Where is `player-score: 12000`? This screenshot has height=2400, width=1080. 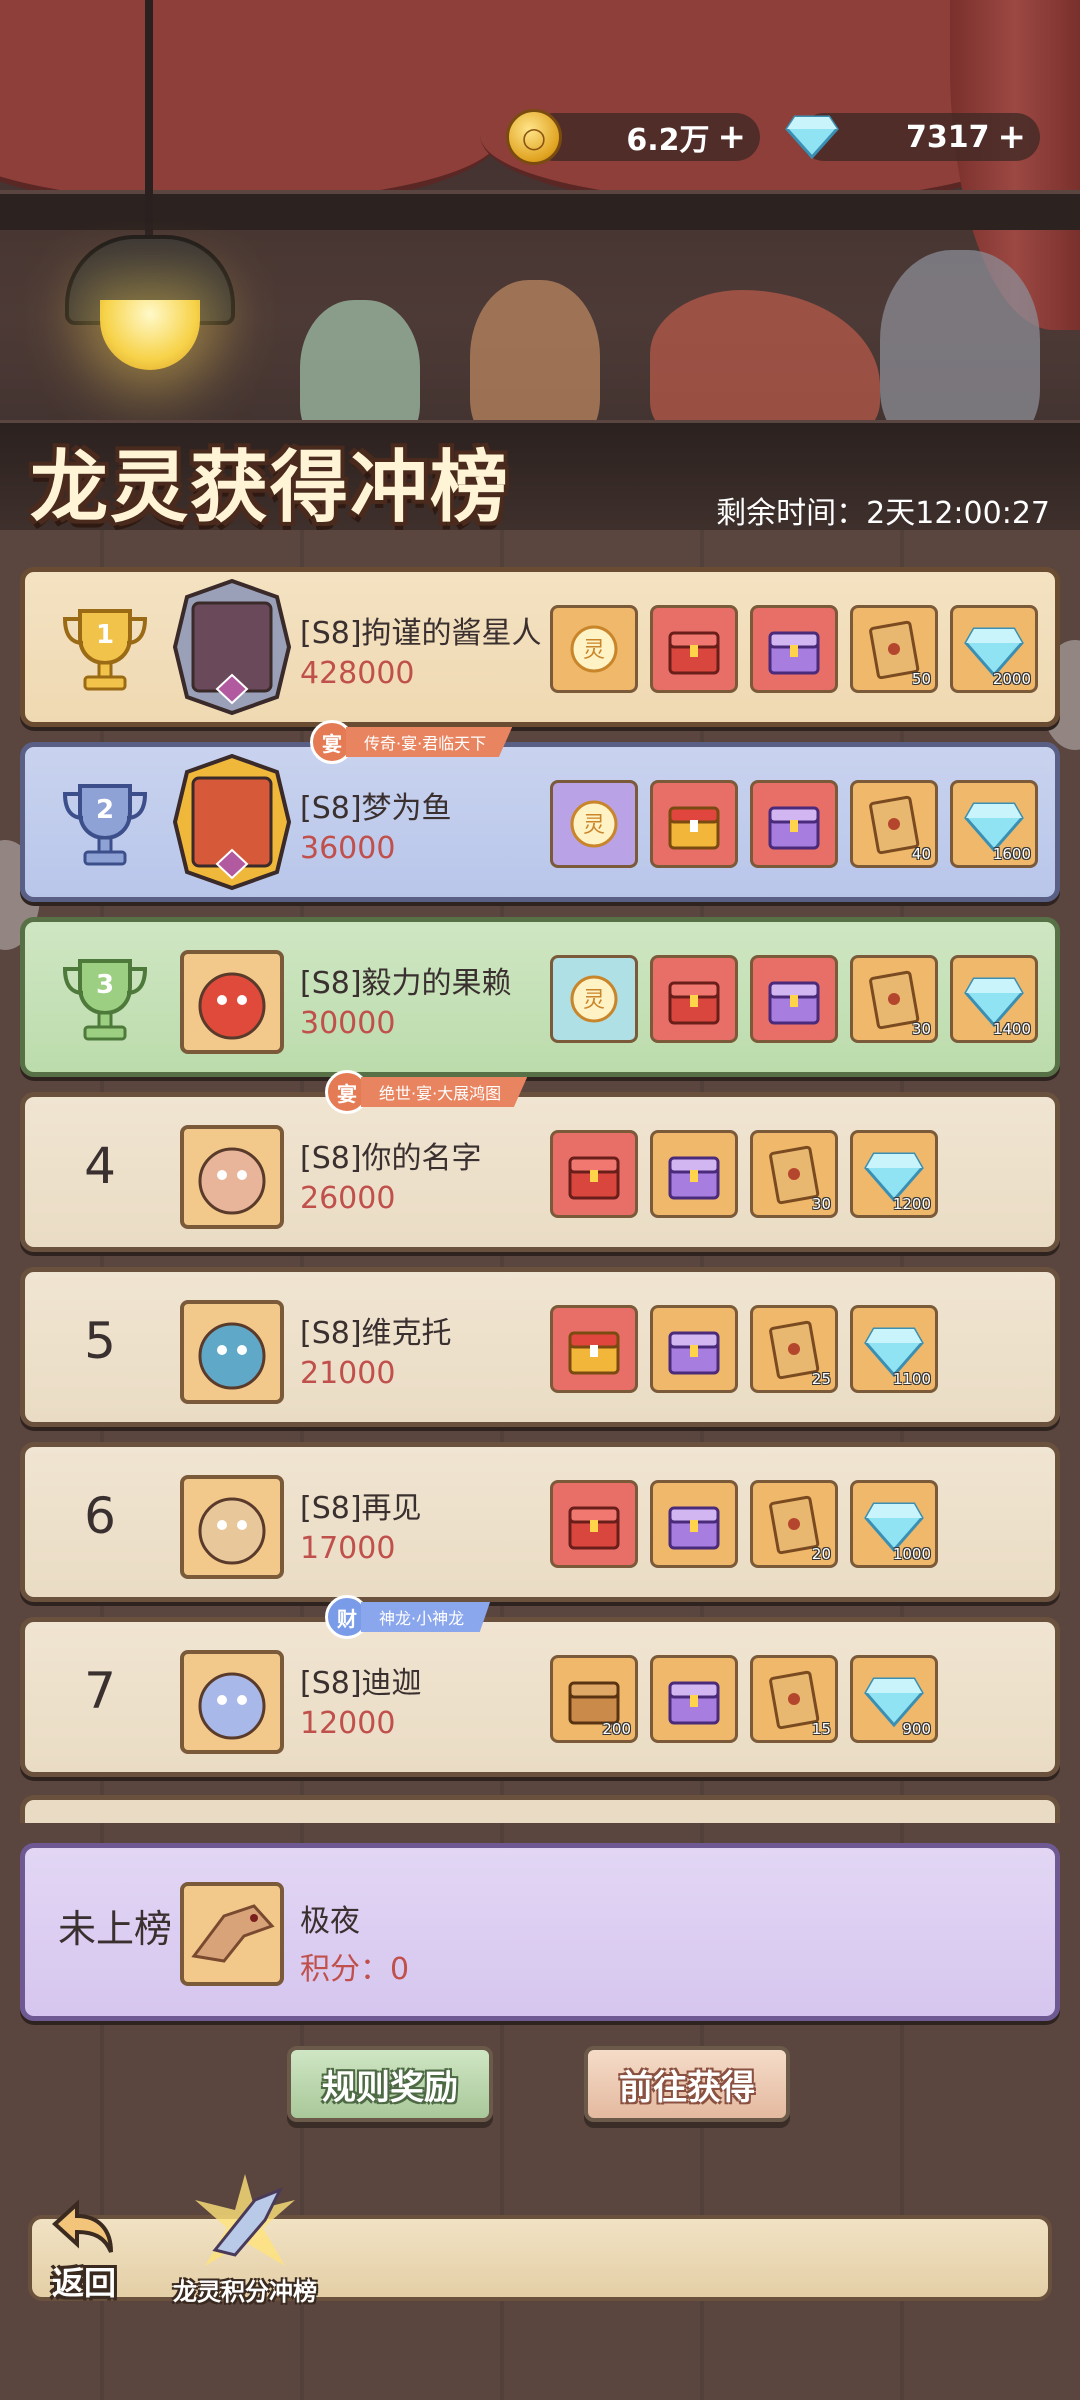 player-score: 12000 is located at coordinates (348, 1723).